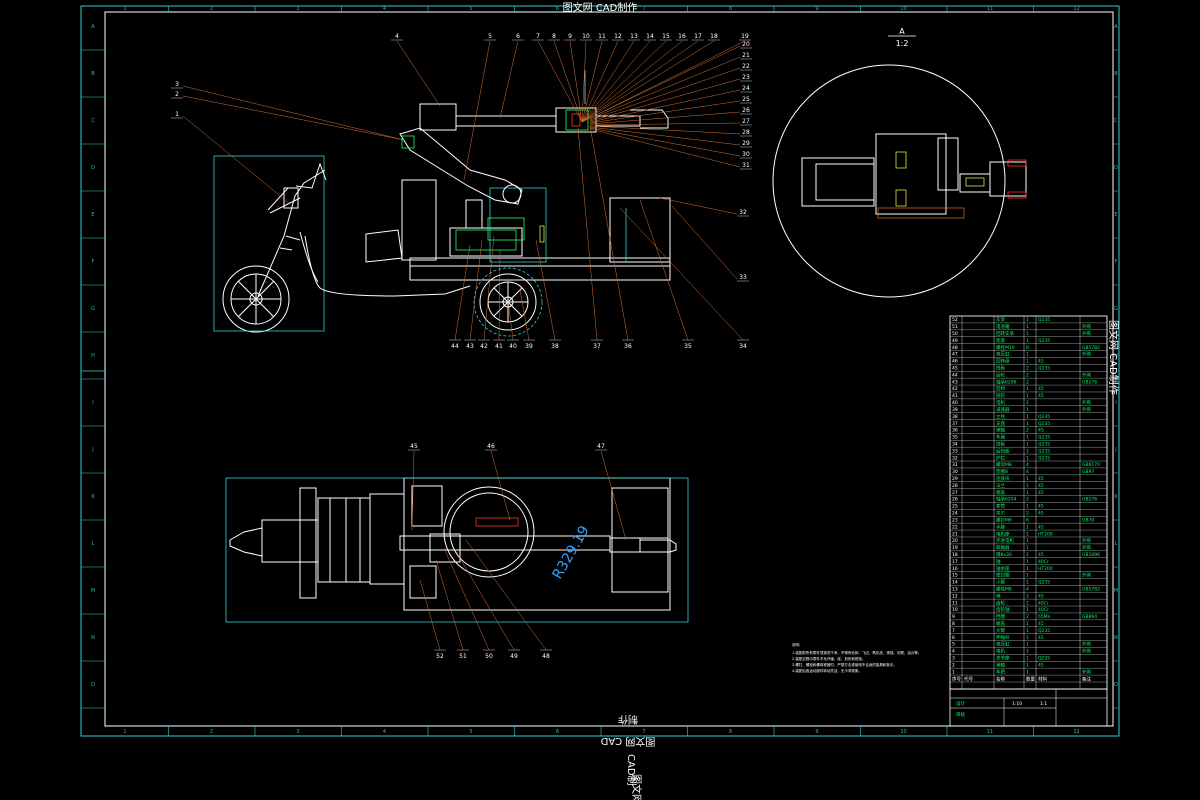 This screenshot has height=800, width=1200. What do you see at coordinates (968, 678) in the screenshot?
I see `bom-header-cell: 代号` at bounding box center [968, 678].